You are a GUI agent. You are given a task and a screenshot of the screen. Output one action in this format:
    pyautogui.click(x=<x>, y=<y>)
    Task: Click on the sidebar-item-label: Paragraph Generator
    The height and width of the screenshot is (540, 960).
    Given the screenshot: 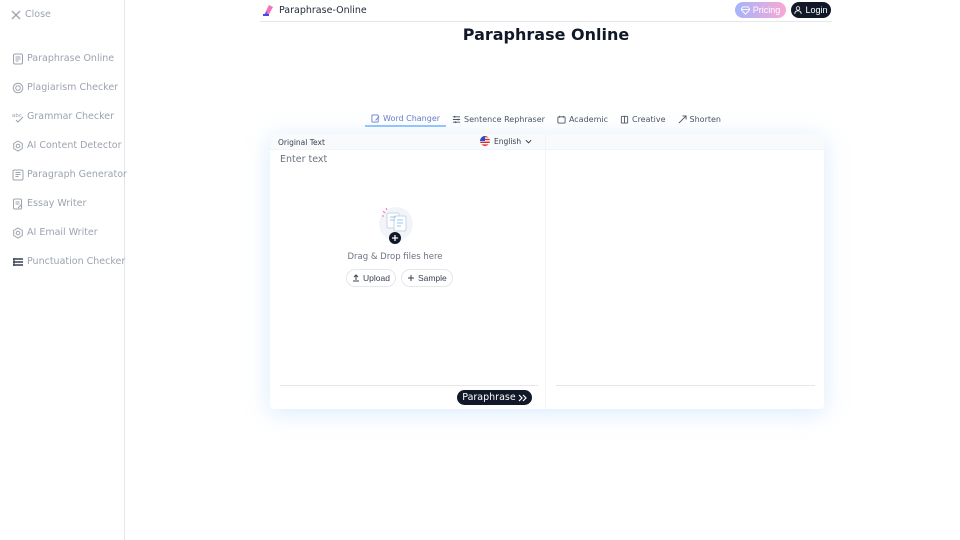 What is the action you would take?
    pyautogui.click(x=77, y=174)
    